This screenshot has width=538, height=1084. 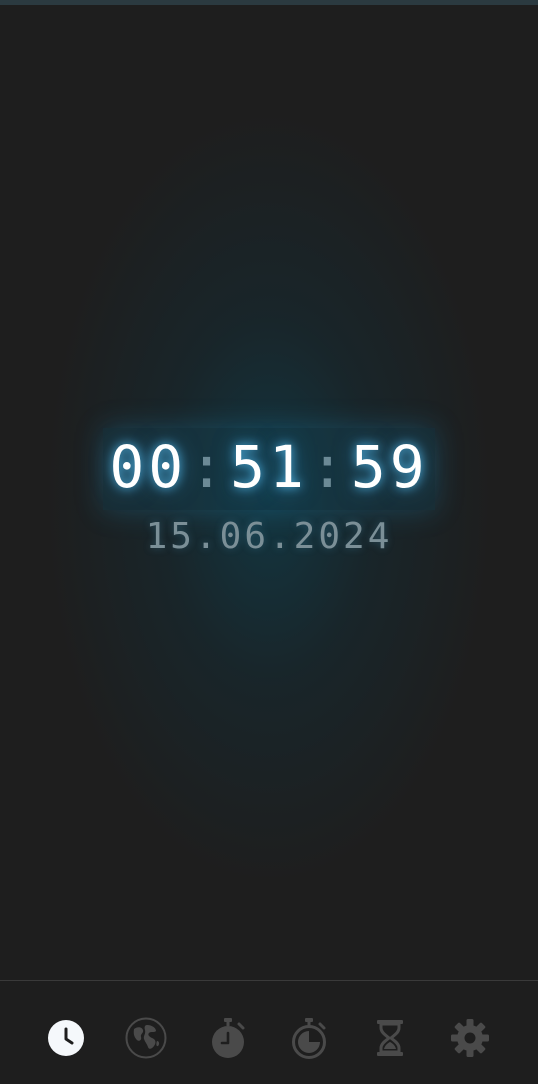 What do you see at coordinates (389, 467) in the screenshot?
I see `seconds-value: 59` at bounding box center [389, 467].